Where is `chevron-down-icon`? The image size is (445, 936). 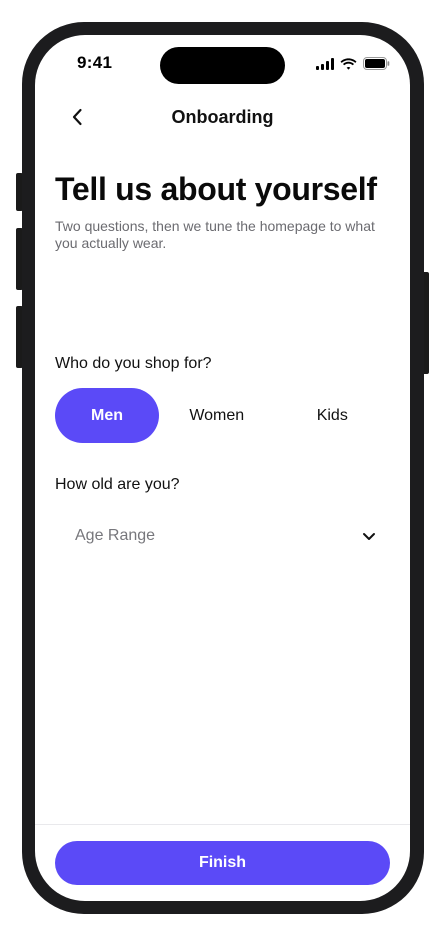 chevron-down-icon is located at coordinates (369, 536).